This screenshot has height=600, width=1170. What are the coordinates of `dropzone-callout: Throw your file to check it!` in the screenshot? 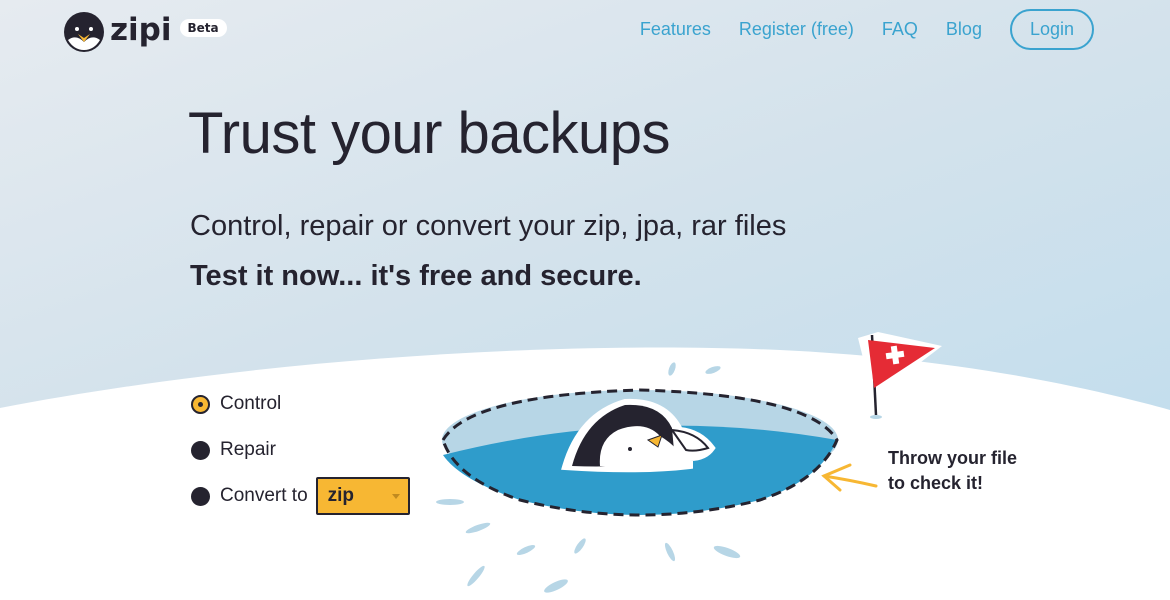 It's located at (952, 471).